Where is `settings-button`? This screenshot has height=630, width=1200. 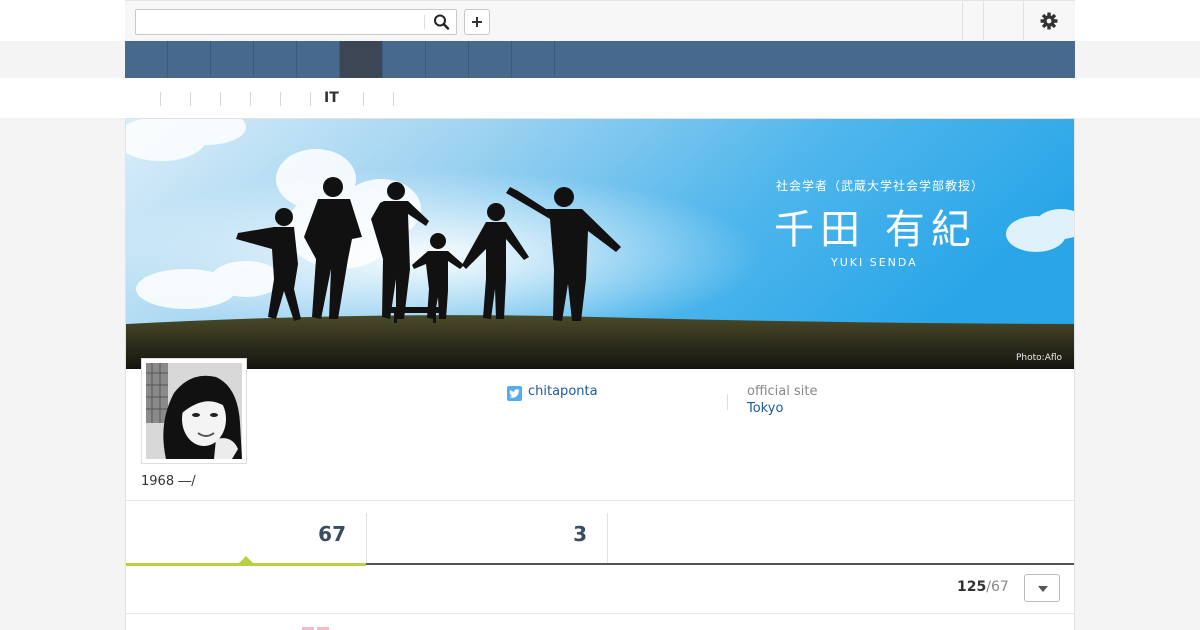 settings-button is located at coordinates (1049, 21).